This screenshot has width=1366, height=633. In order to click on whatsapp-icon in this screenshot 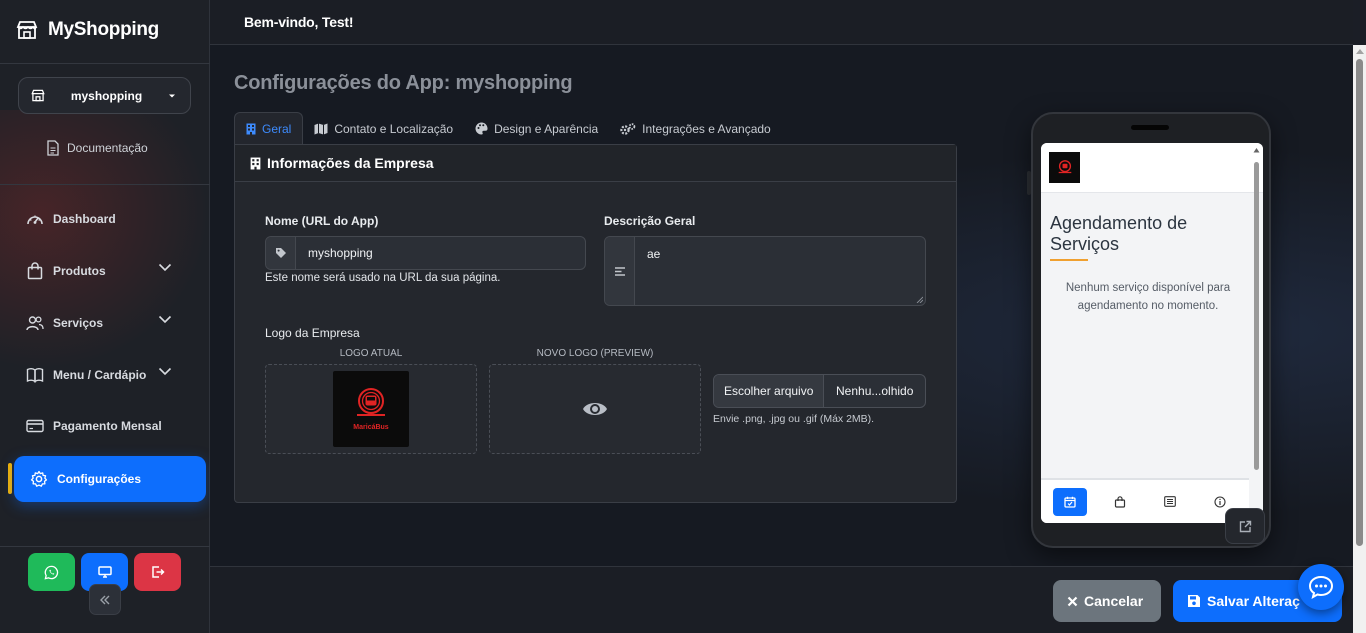, I will do `click(51, 572)`.